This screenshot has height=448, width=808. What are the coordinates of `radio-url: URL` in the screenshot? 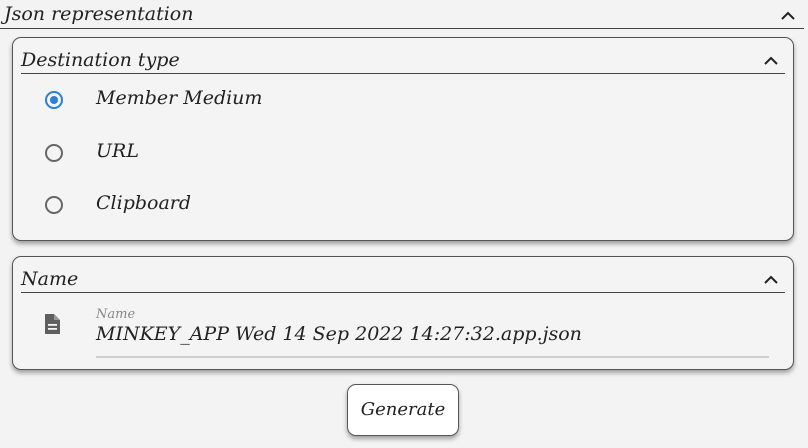 It's located at (345, 155).